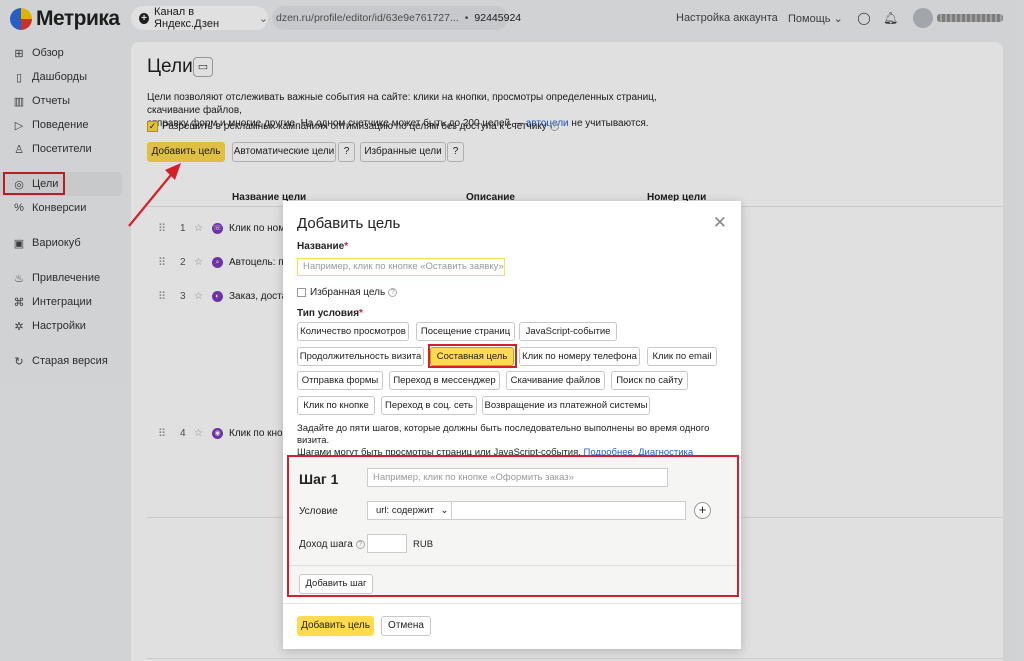 The width and height of the screenshot is (1024, 661). Describe the element at coordinates (566, 405) in the screenshot. I see `type-chip-payment-return: Возвращение из платежной системы` at that location.